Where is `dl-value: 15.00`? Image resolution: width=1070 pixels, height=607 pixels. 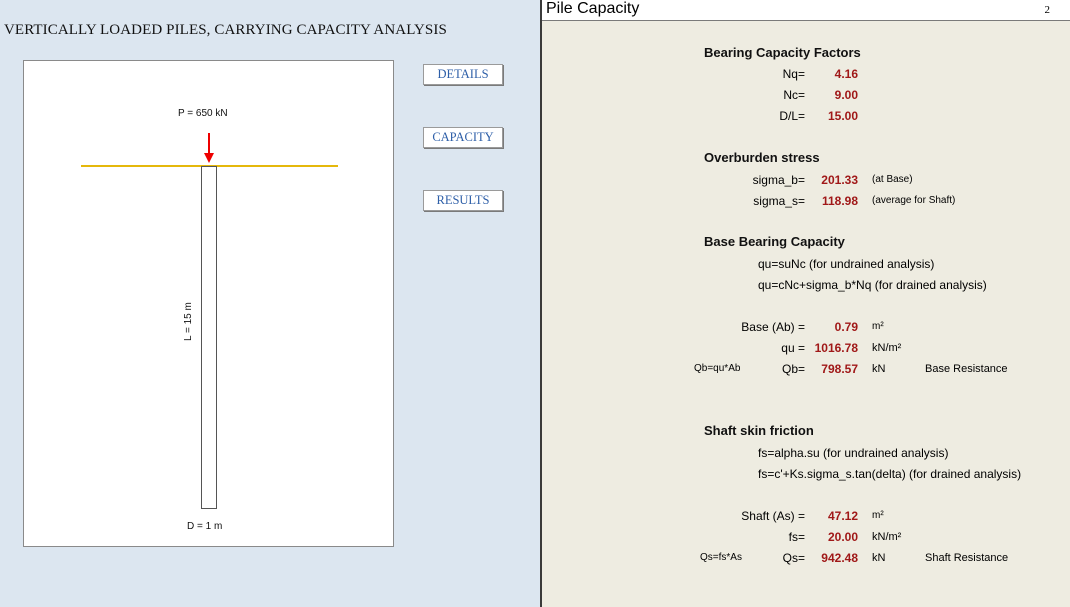 dl-value: 15.00 is located at coordinates (842, 116).